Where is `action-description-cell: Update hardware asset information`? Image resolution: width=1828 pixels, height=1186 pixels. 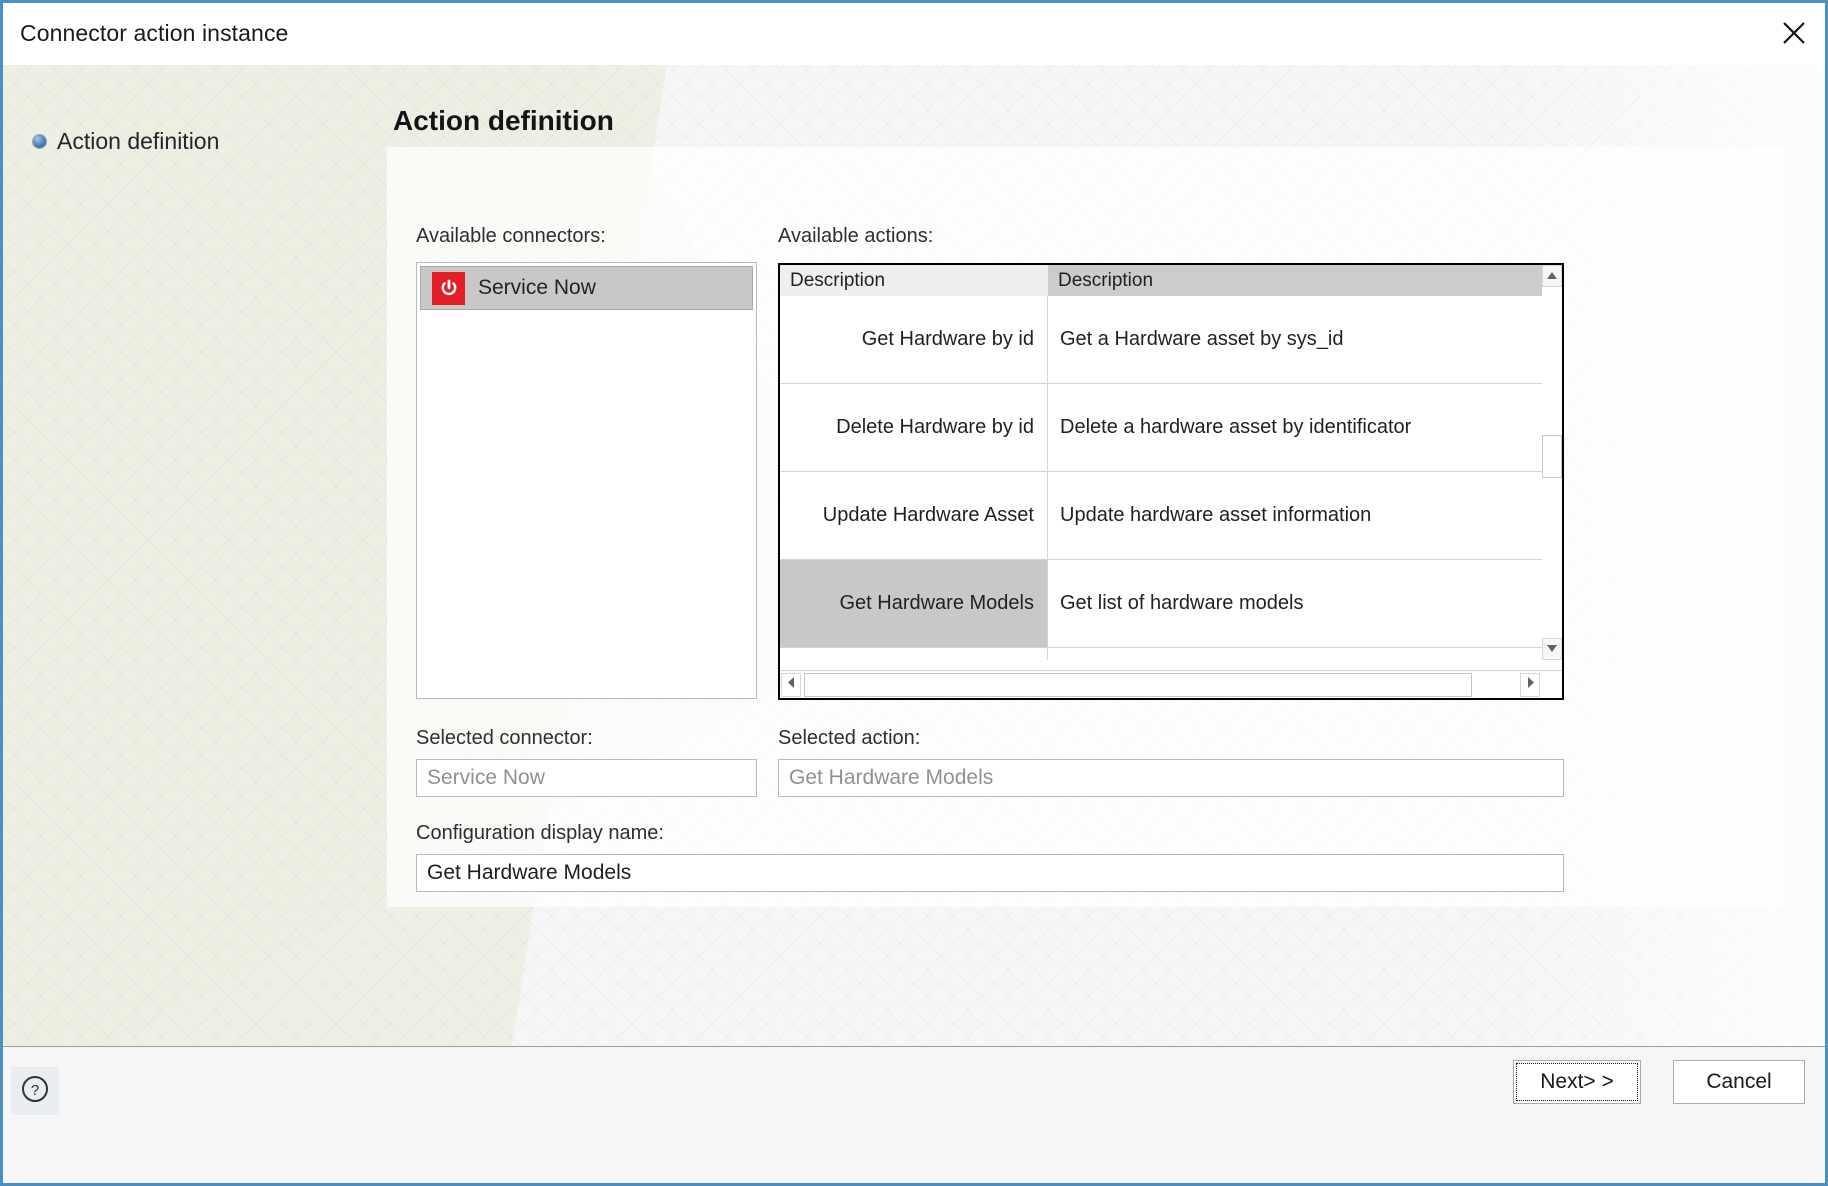
action-description-cell: Update hardware asset information is located at coordinates (1216, 514).